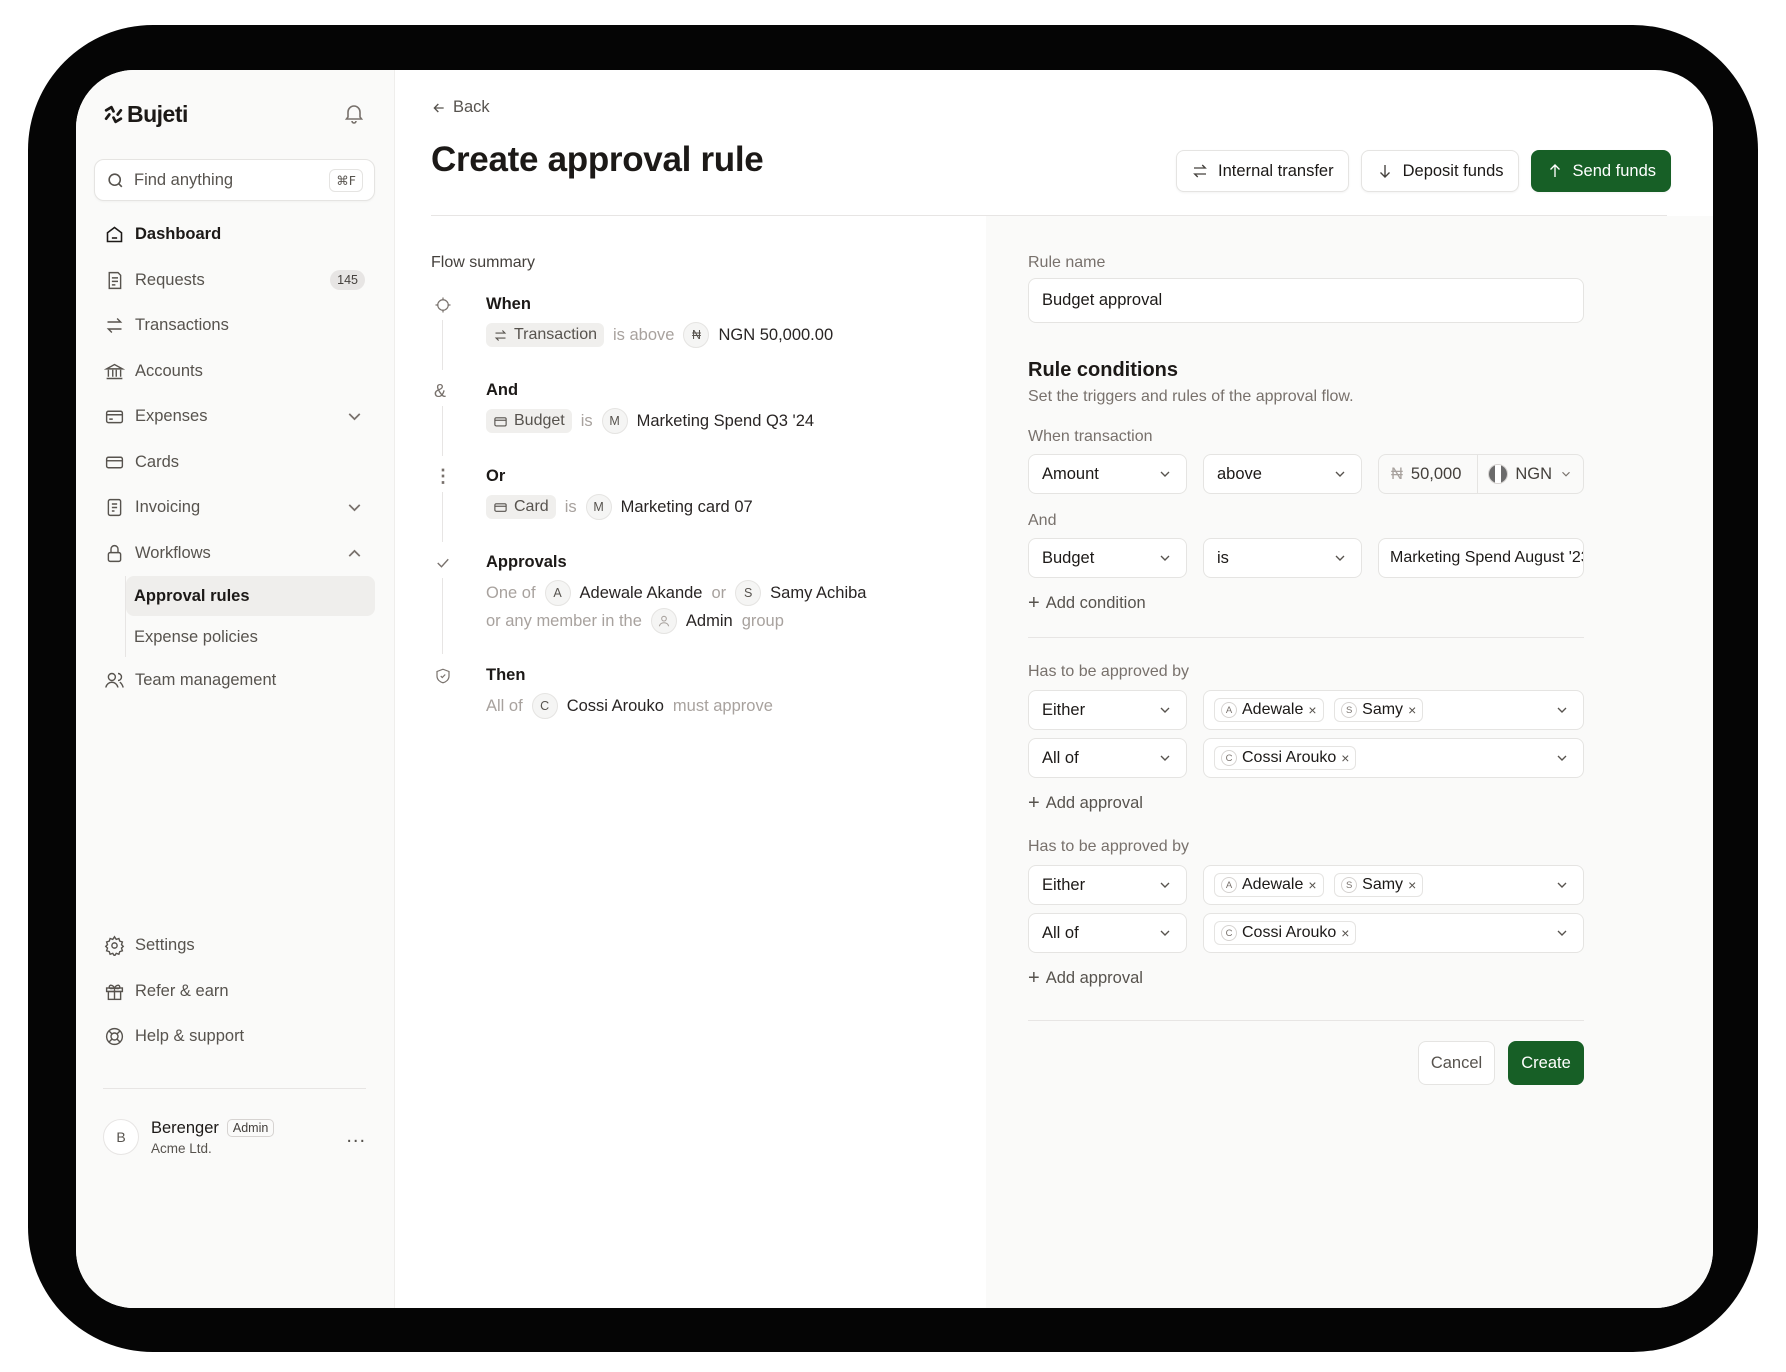  I want to click on naira-icon: ₦, so click(696, 335).